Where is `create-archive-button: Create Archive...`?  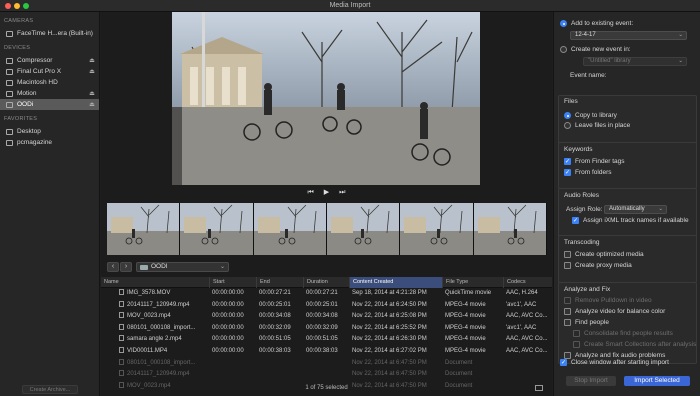 create-archive-button: Create Archive... is located at coordinates (50, 389).